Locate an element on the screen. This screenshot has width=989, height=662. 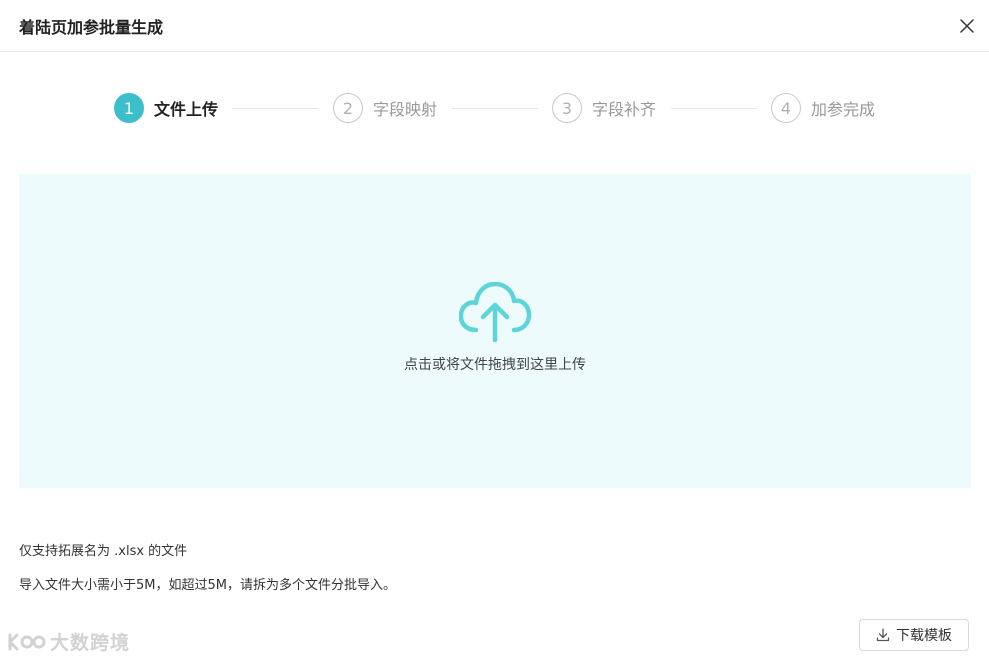
step-field-mapping: 2 字段映射 is located at coordinates (385, 108).